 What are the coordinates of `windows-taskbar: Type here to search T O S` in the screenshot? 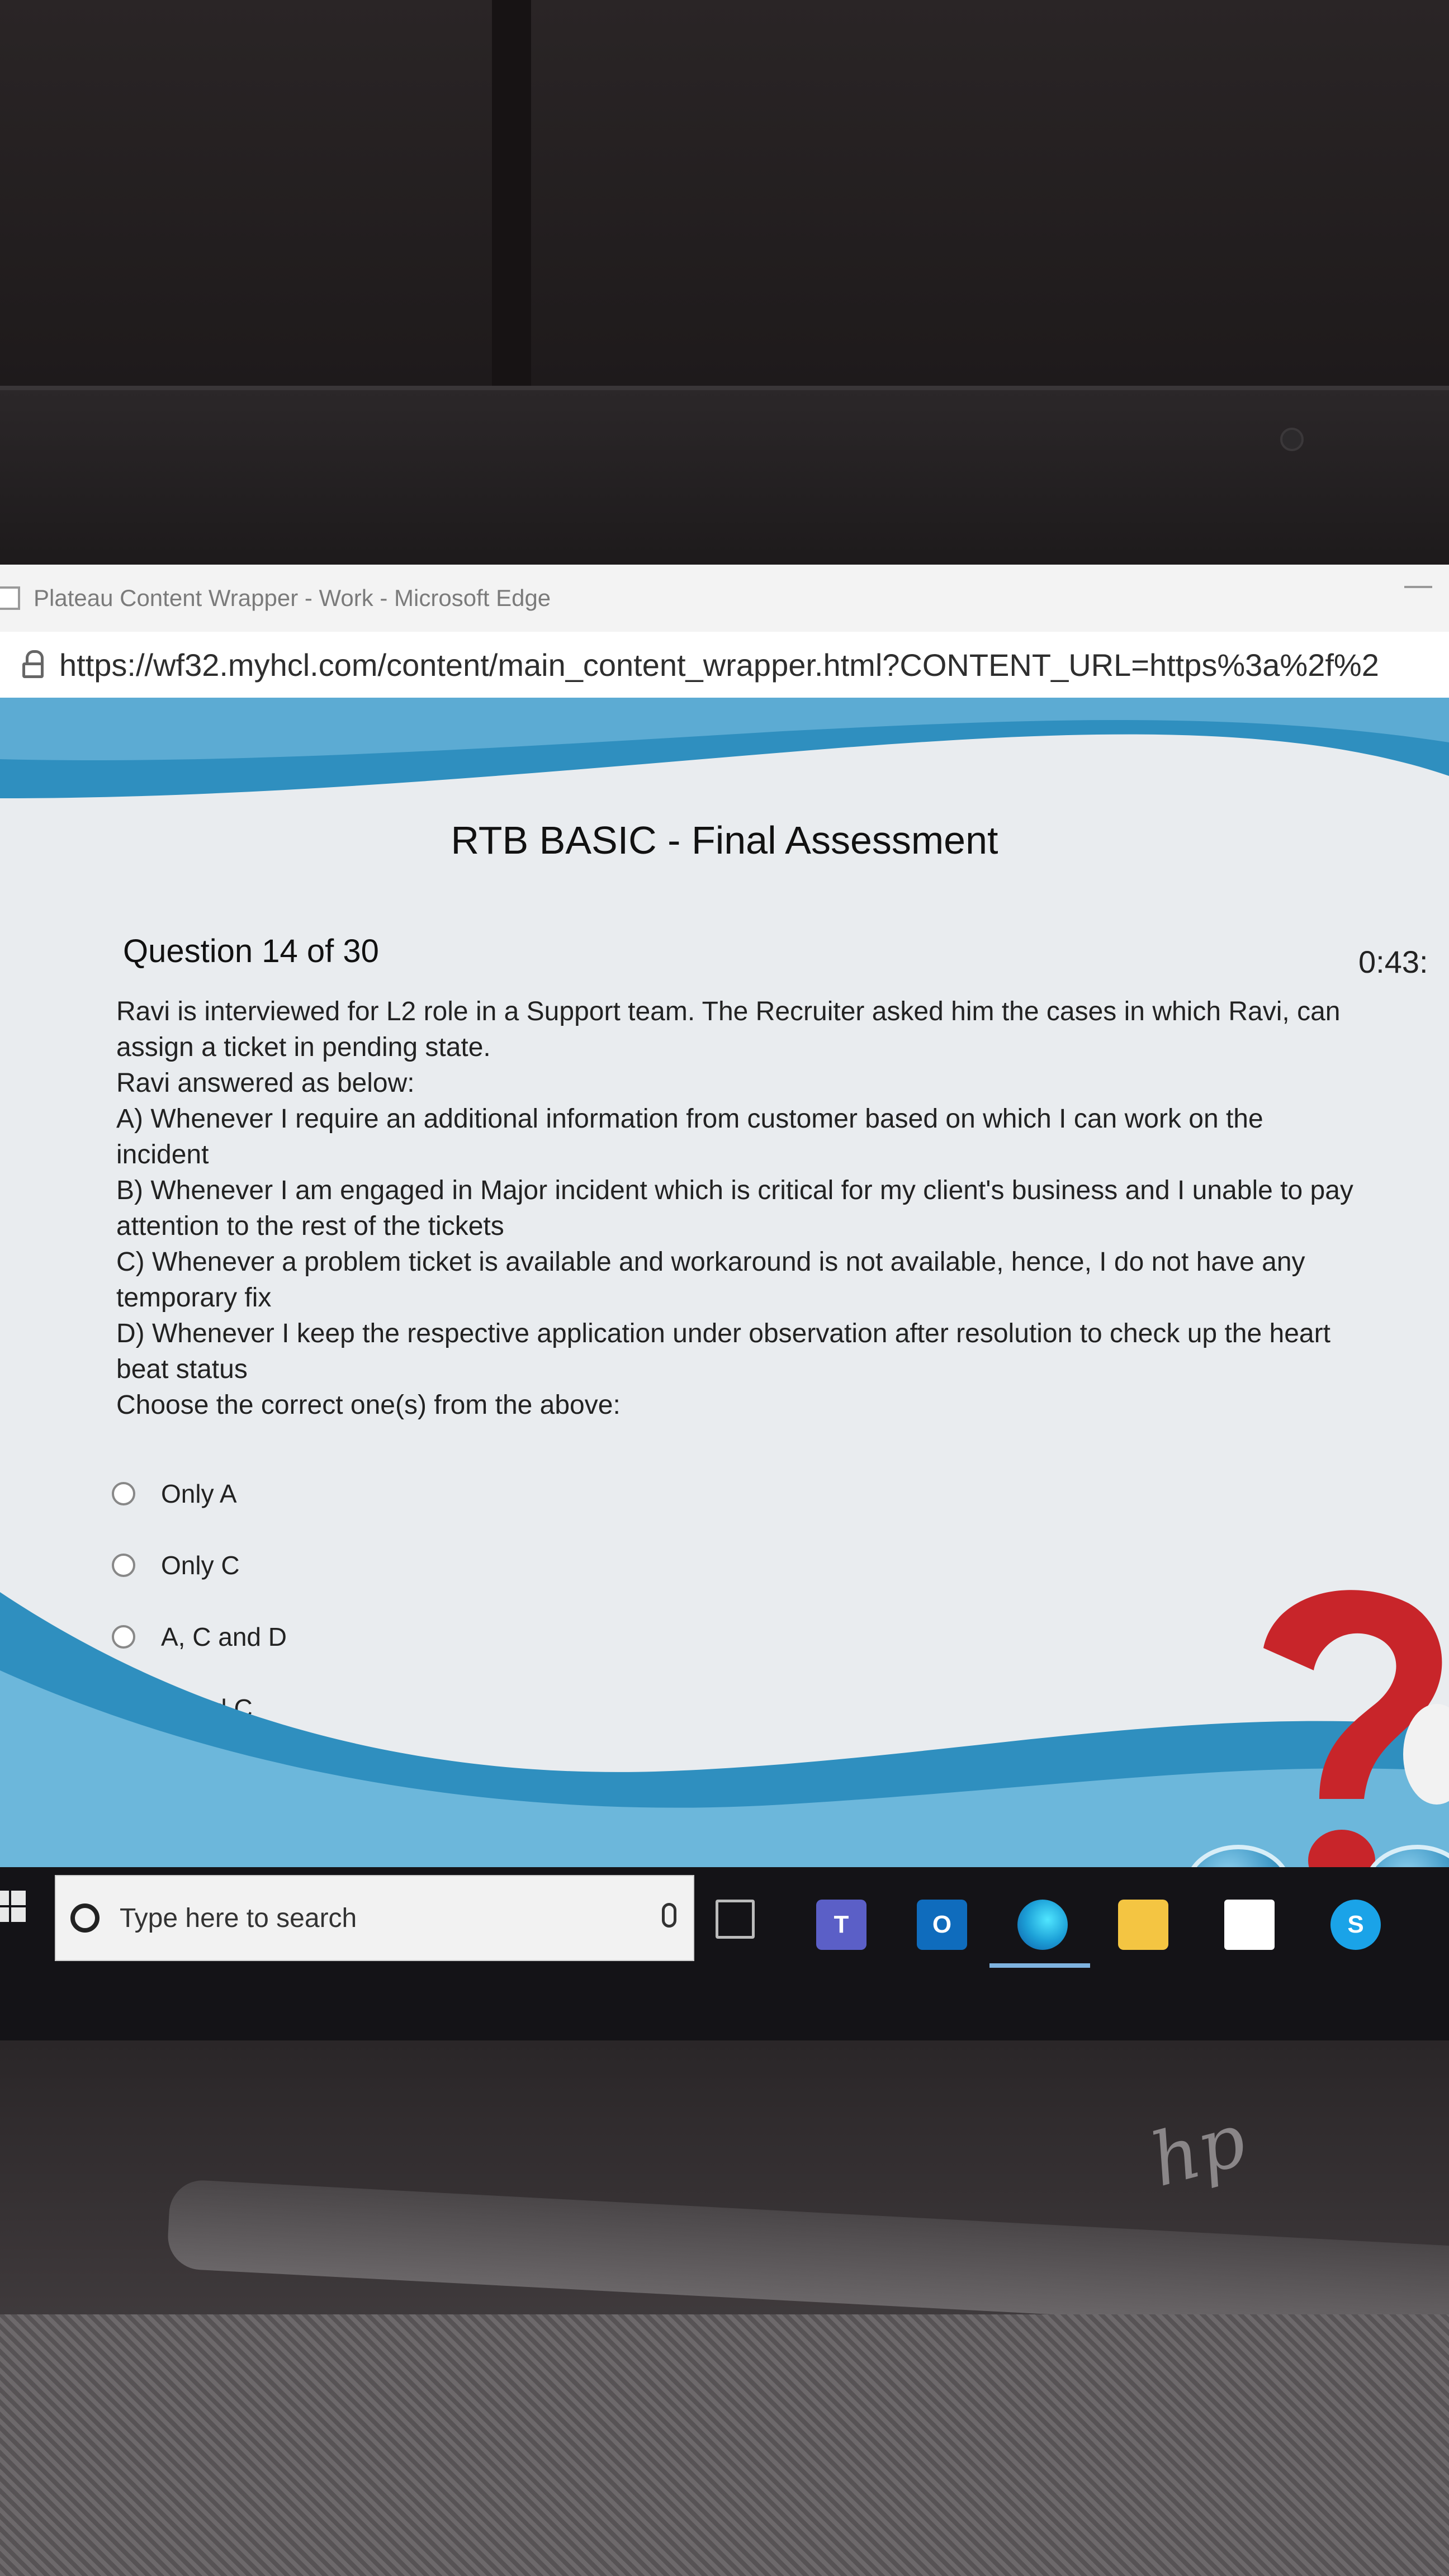 It's located at (724, 1954).